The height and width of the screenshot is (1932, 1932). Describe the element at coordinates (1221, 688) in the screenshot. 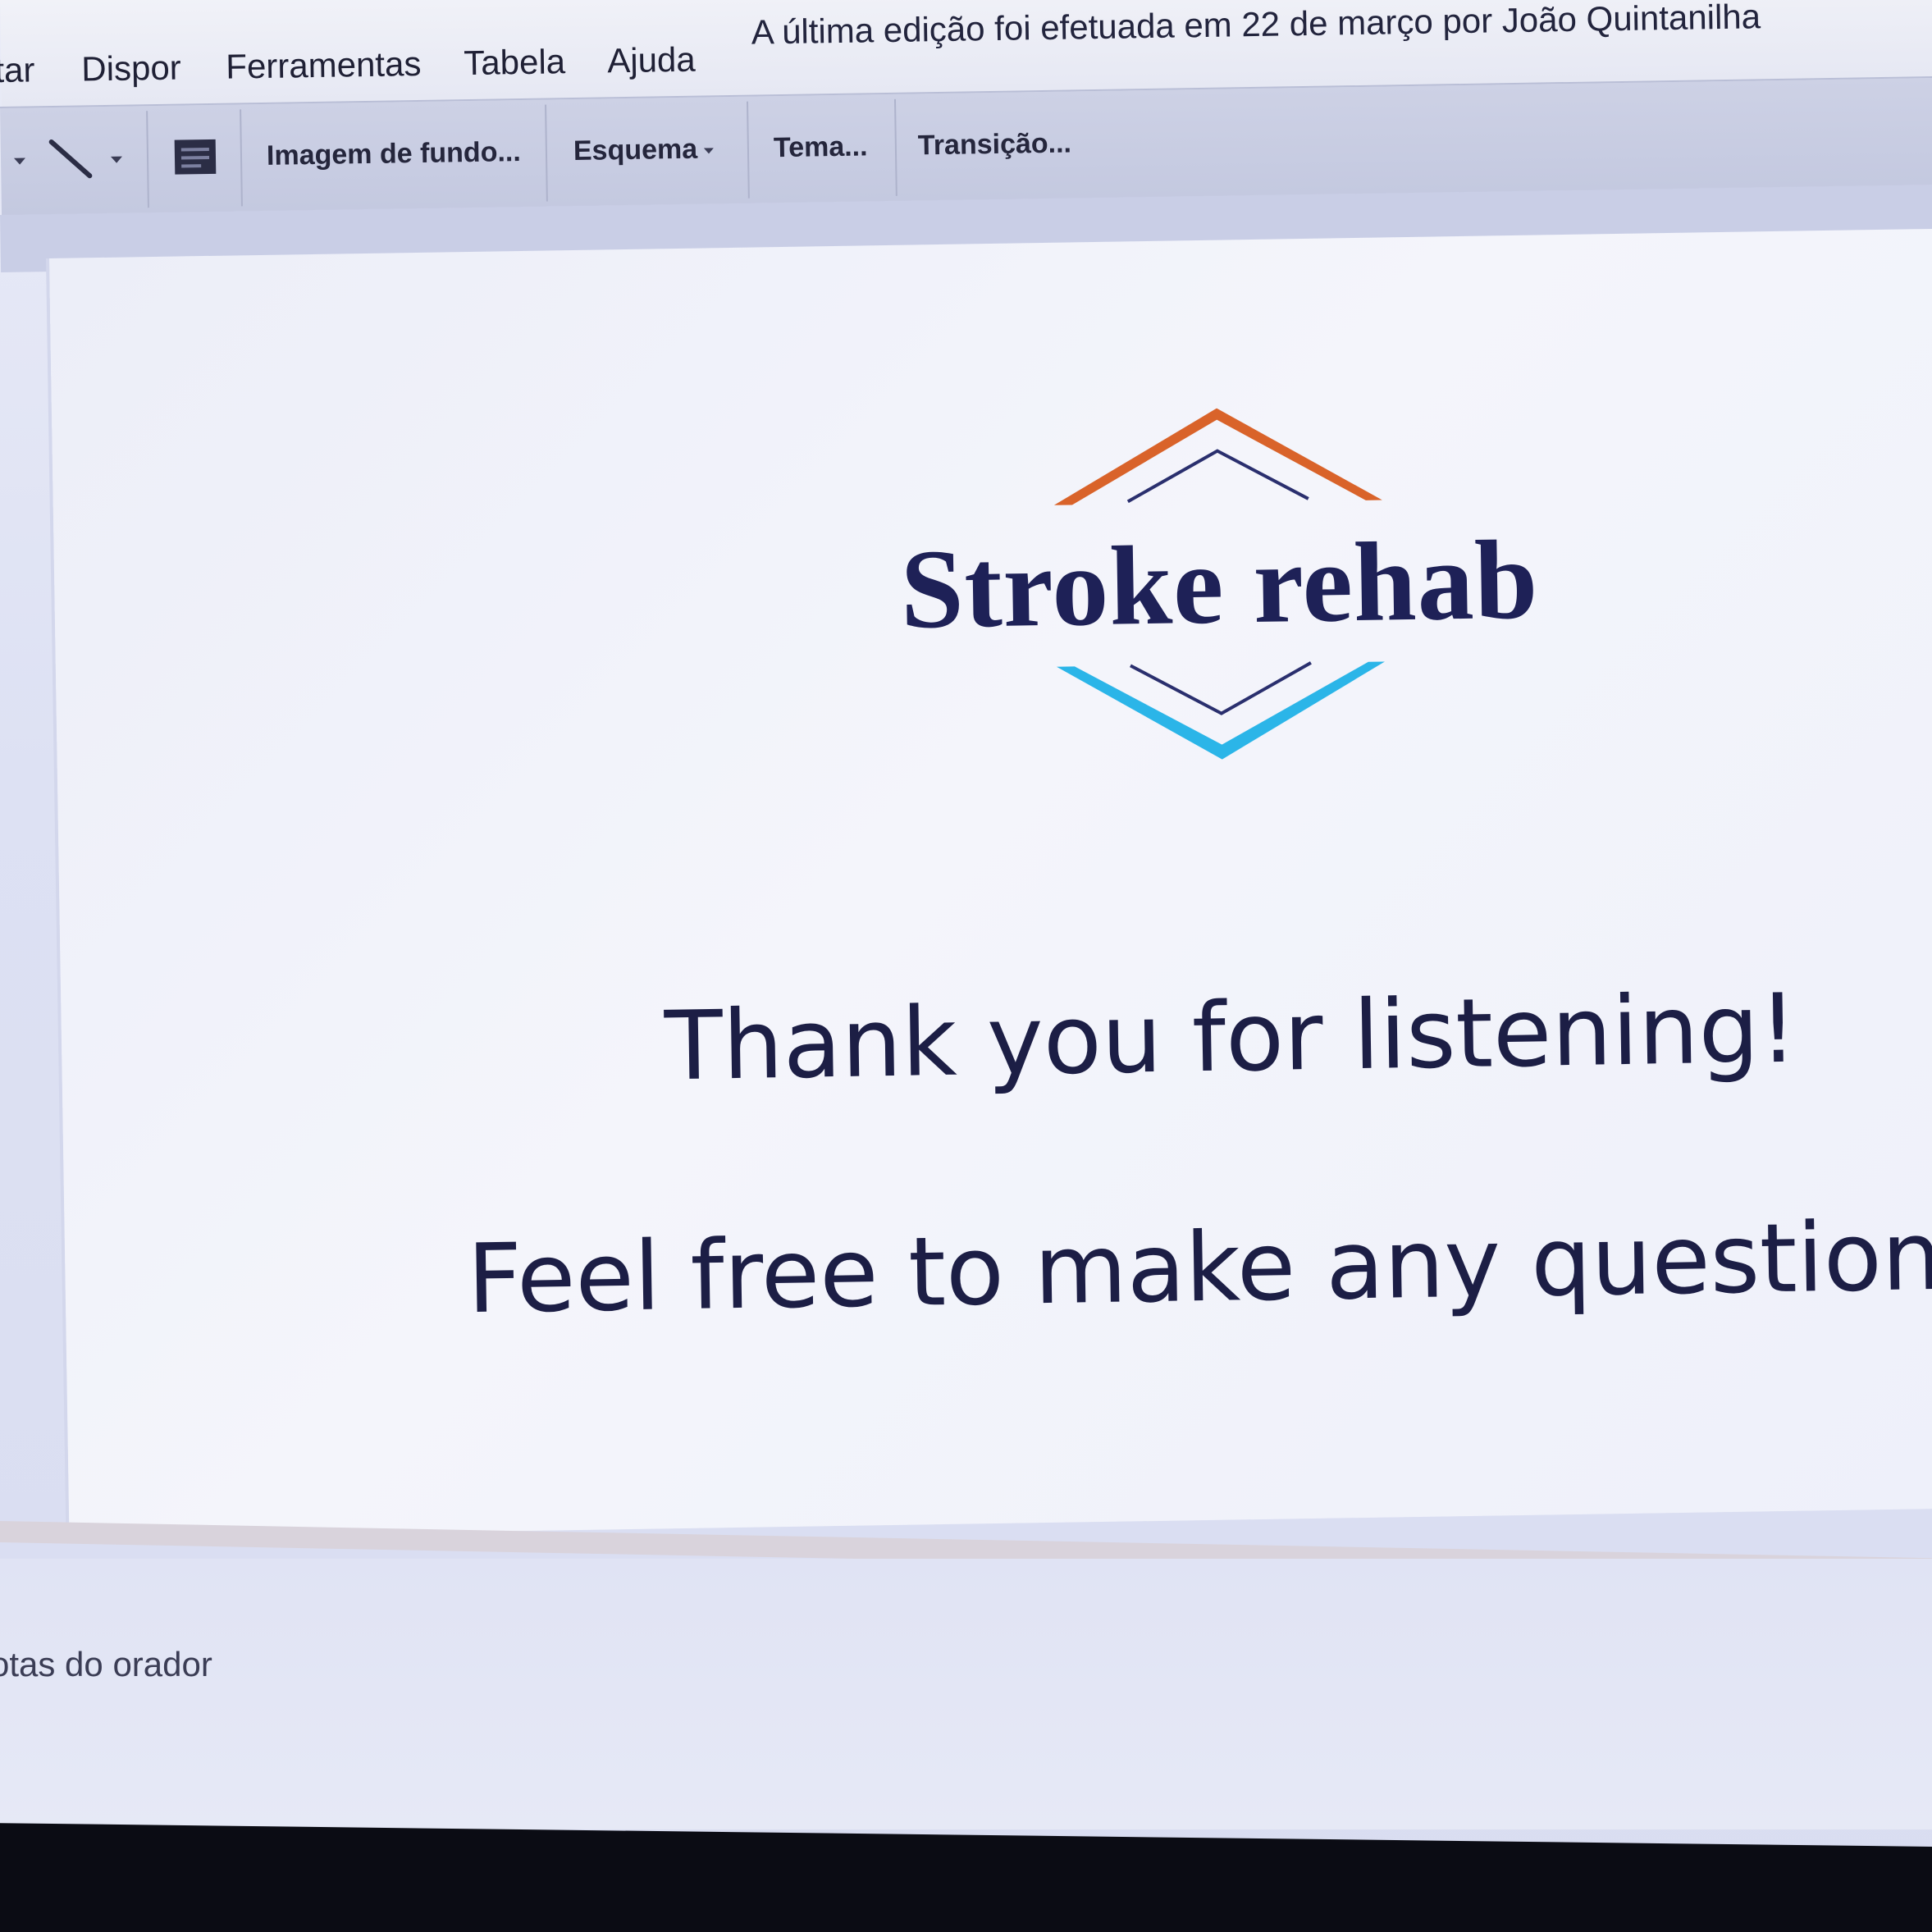

I see `logo-bottom-inner-chevron` at that location.